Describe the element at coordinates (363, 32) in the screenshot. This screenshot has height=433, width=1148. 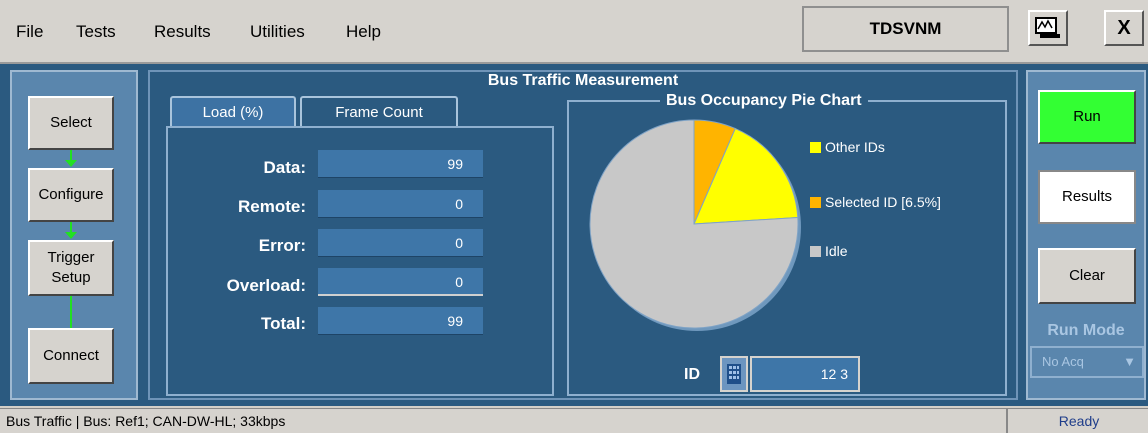
I see `menu-help: Help` at that location.